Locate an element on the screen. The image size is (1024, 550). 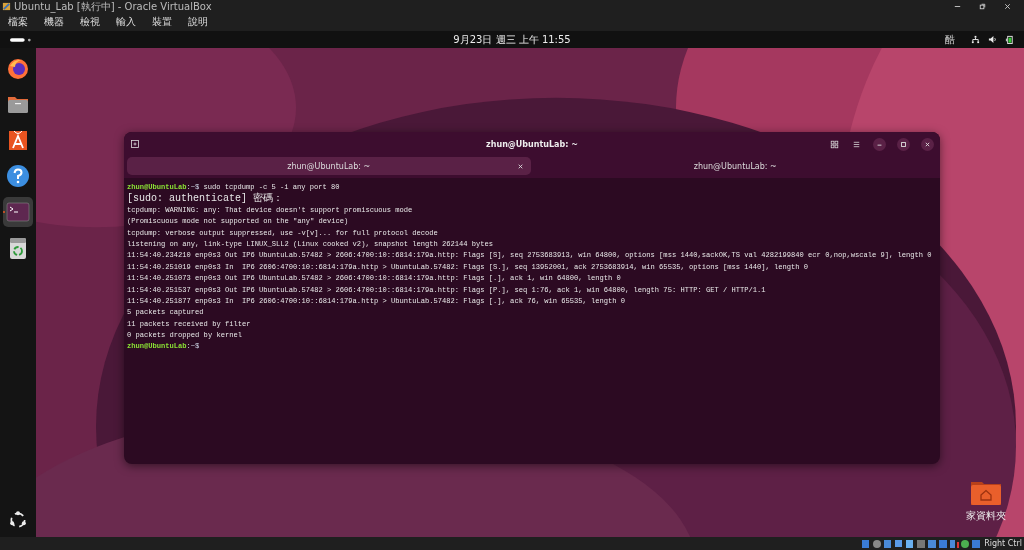
window-title: zhun@UbuntuLab: ~ is located at coordinates (532, 144).